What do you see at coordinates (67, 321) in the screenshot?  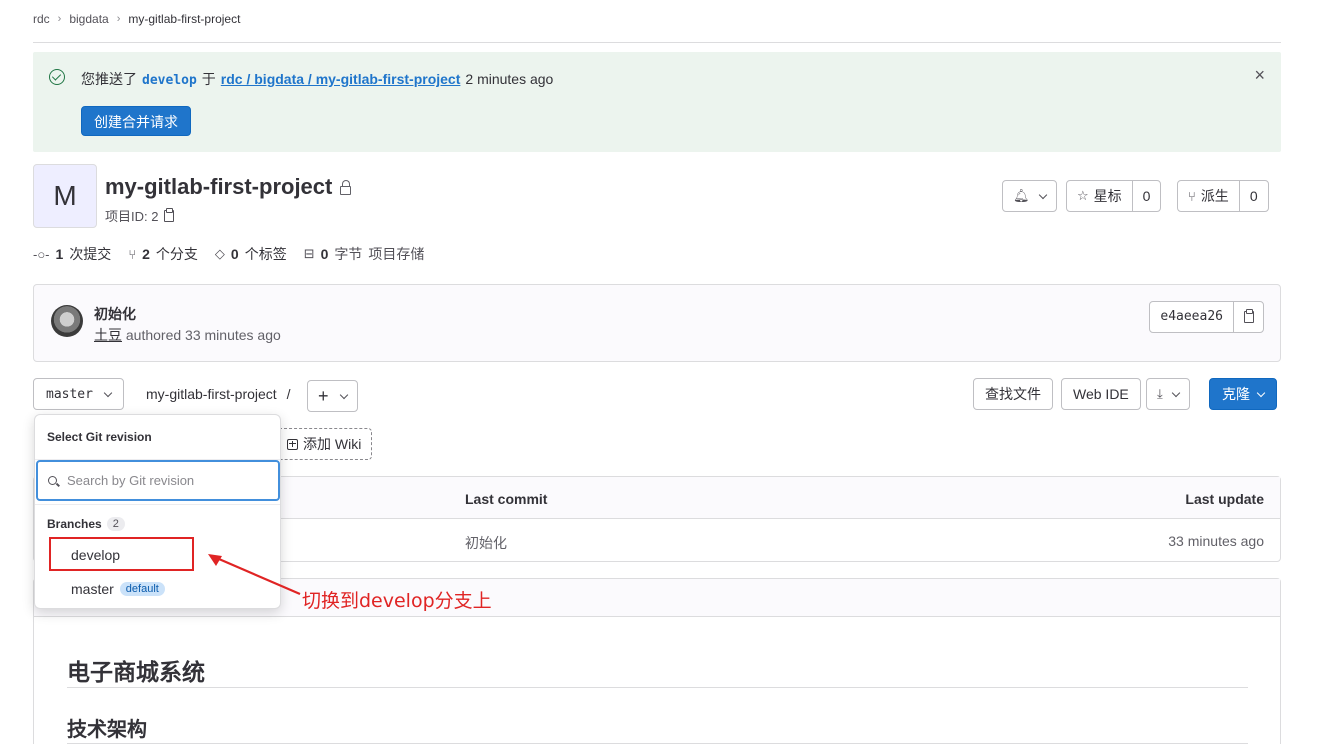 I see `author-avatar` at bounding box center [67, 321].